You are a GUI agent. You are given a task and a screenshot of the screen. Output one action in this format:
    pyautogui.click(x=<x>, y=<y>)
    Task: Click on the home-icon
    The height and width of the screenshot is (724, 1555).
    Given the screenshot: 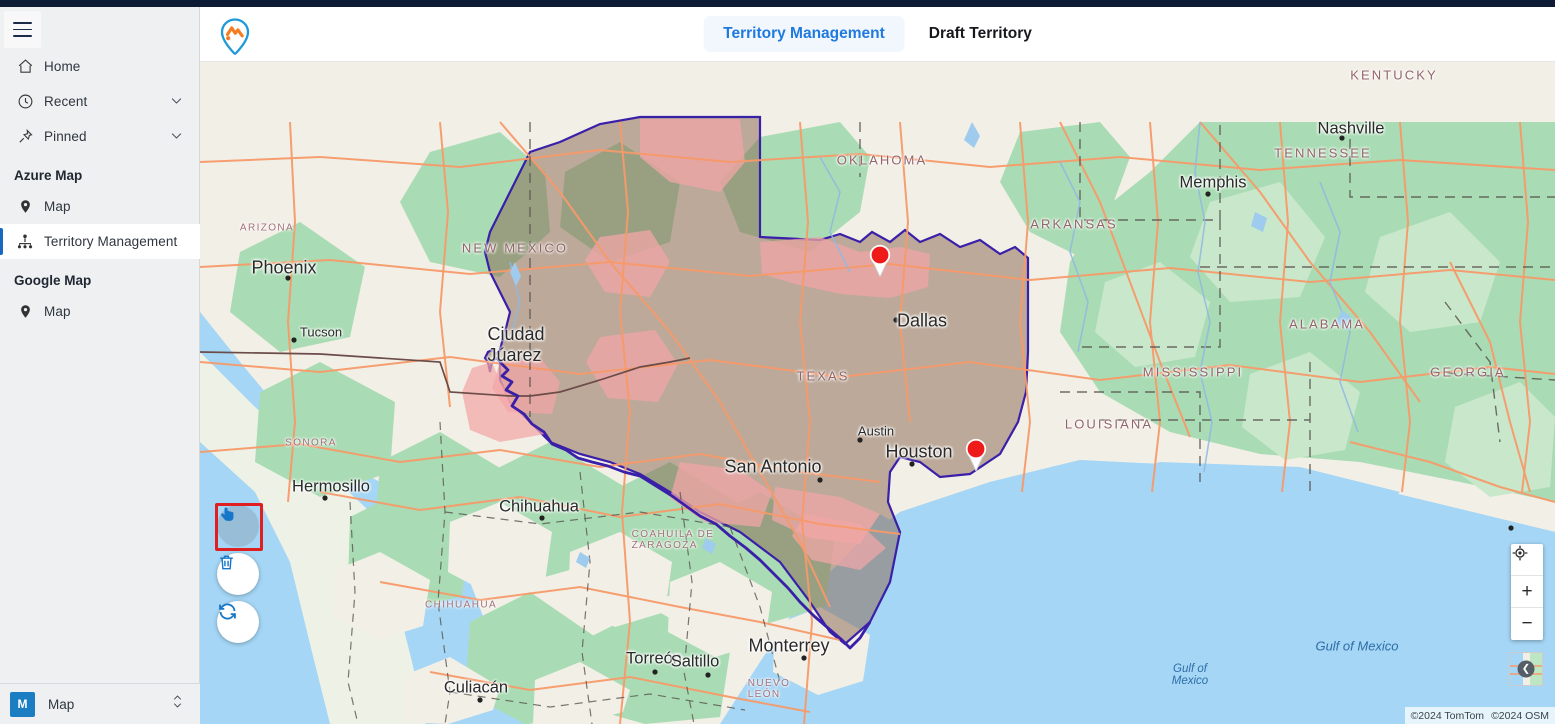 What is the action you would take?
    pyautogui.click(x=25, y=67)
    